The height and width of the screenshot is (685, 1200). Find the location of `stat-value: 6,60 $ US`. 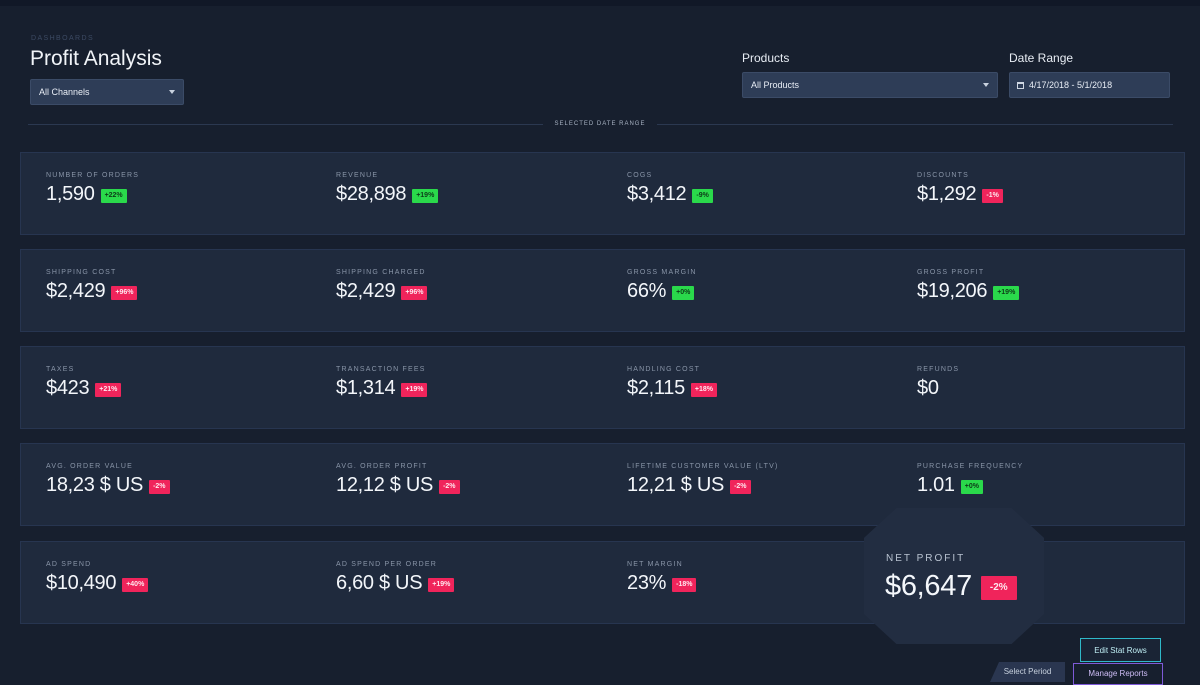

stat-value: 6,60 $ US is located at coordinates (379, 583).